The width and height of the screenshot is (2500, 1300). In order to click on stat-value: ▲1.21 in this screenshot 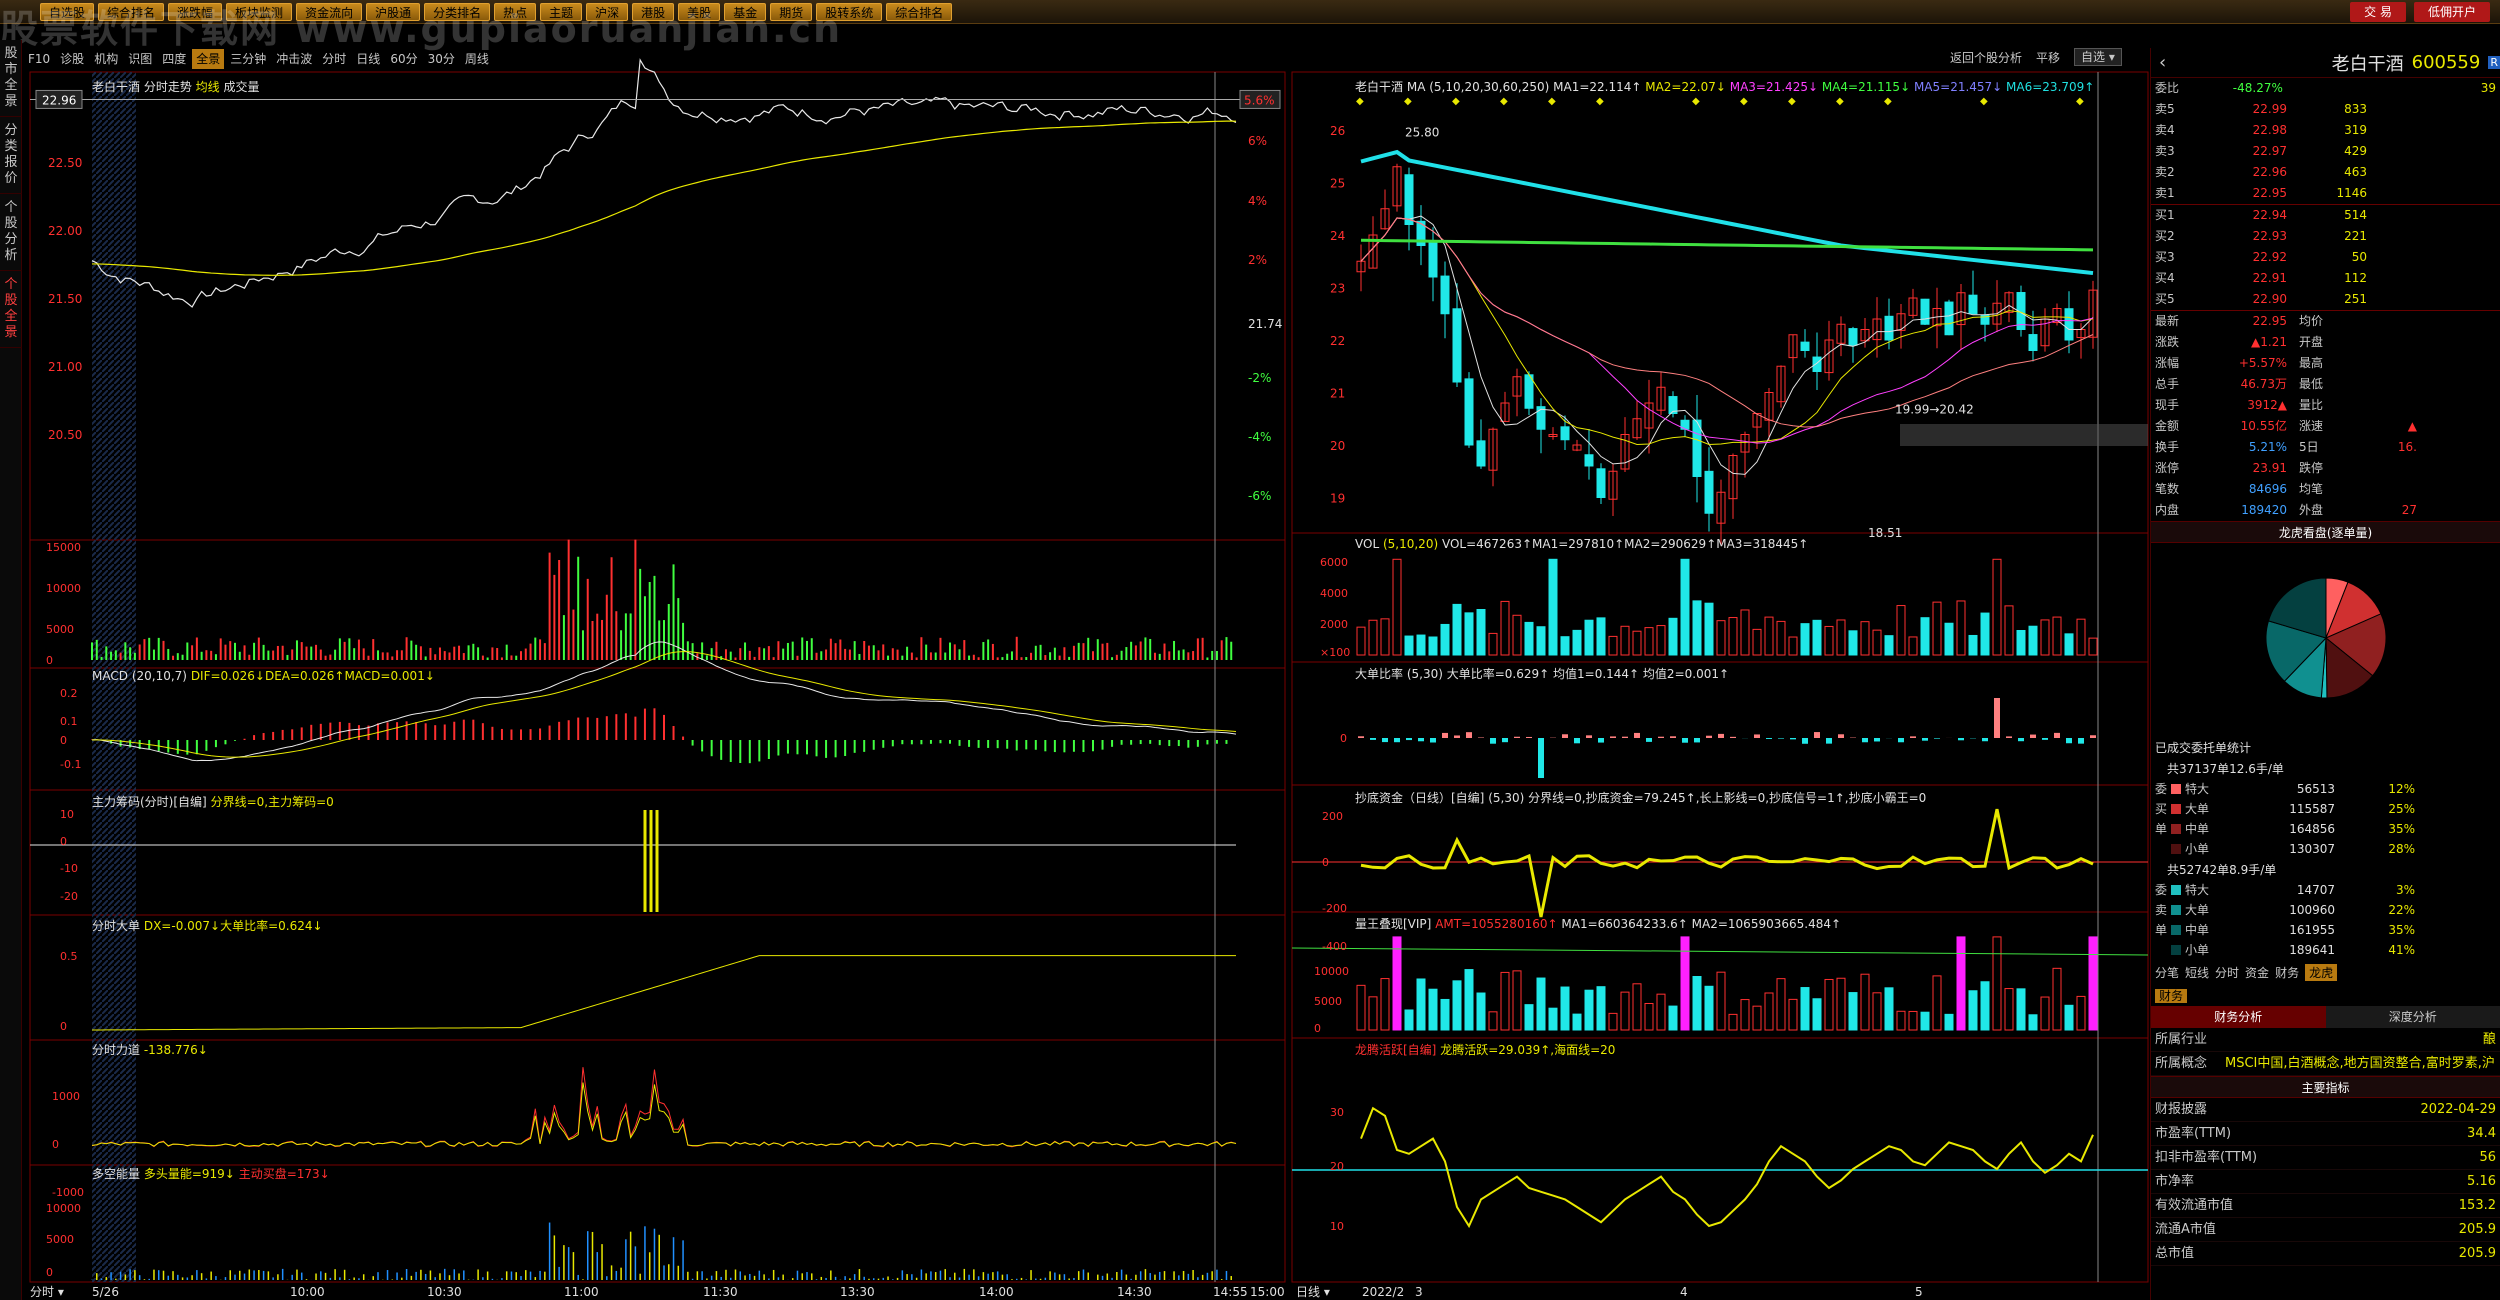, I will do `click(2269, 342)`.